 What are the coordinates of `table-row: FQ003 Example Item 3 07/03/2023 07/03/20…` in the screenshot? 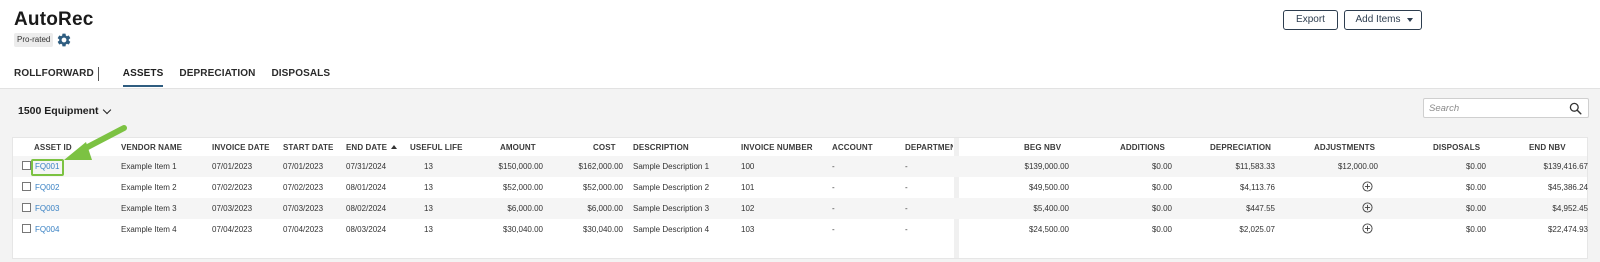 It's located at (800, 208).